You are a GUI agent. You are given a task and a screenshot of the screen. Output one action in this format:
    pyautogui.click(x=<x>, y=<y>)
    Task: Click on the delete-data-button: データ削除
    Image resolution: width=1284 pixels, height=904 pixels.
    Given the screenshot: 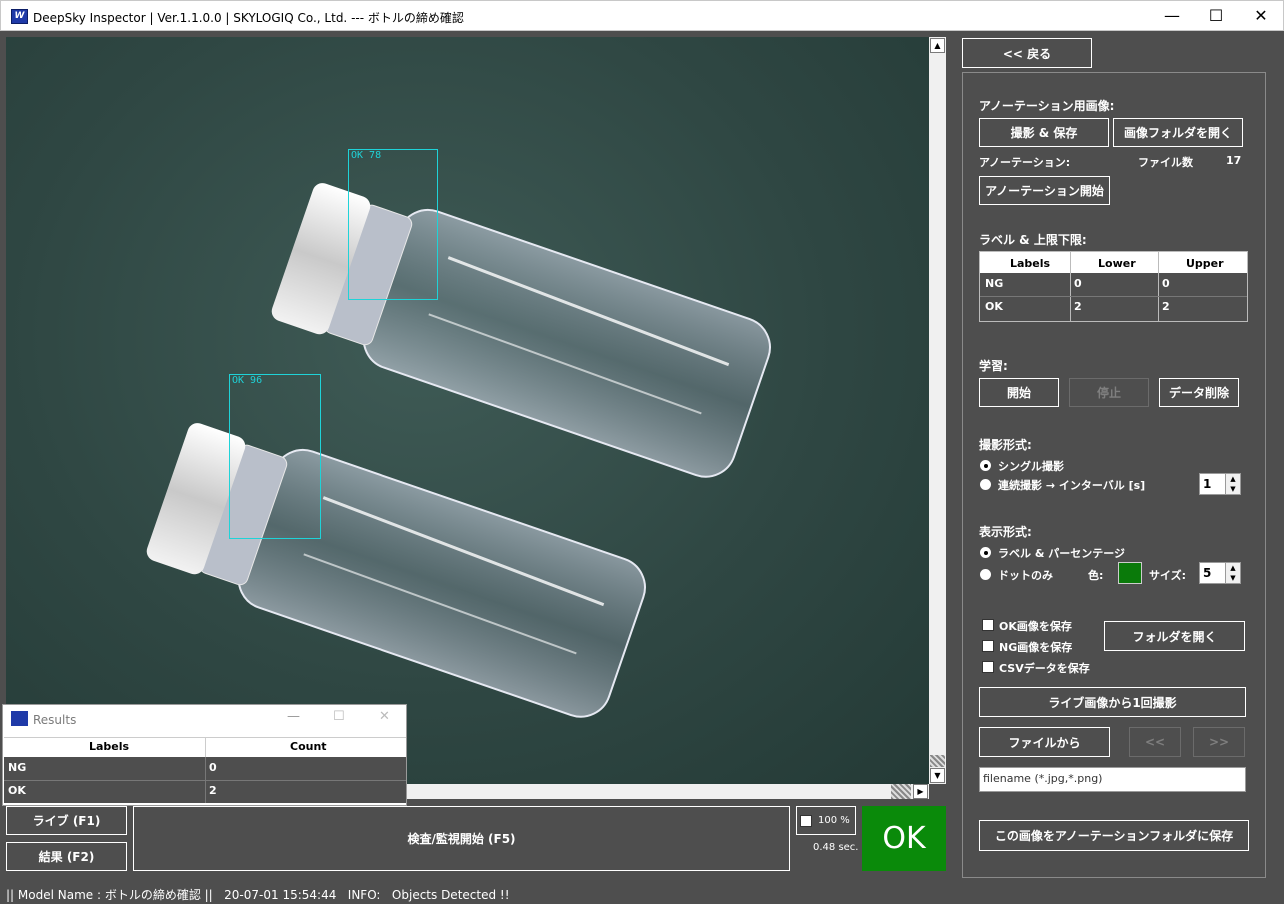 What is the action you would take?
    pyautogui.click(x=1199, y=392)
    